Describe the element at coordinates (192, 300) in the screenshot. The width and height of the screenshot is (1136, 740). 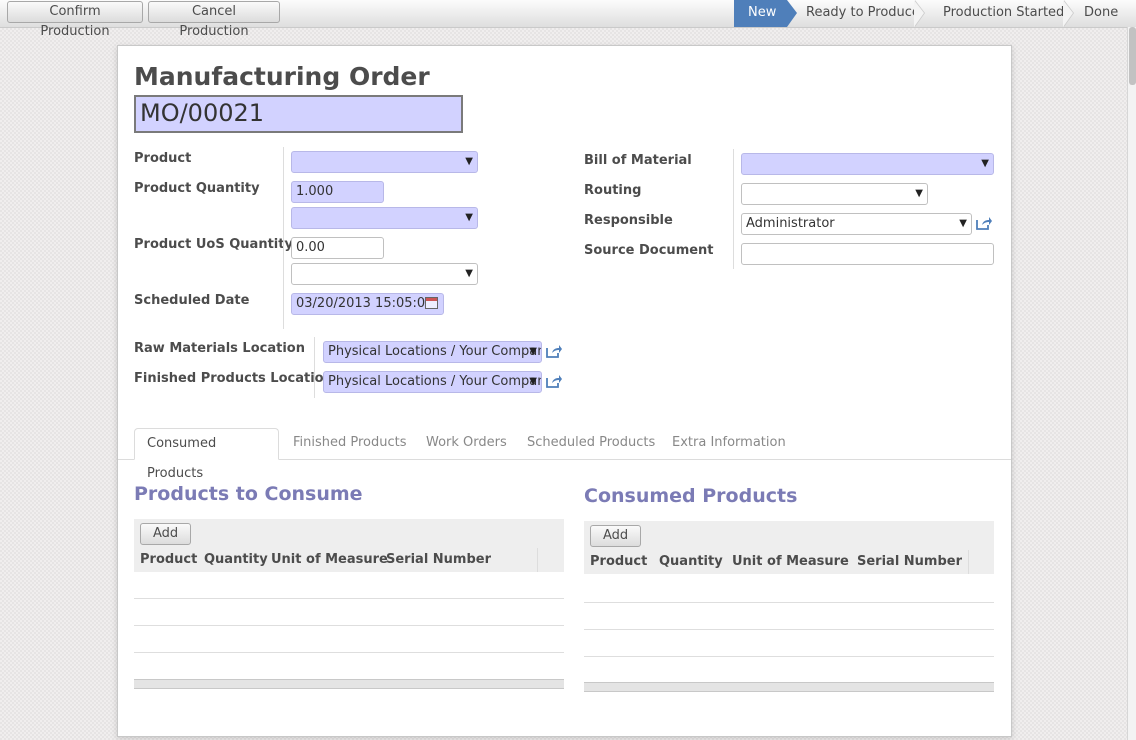
I see `scheduled-date-label: Scheduled Date` at that location.